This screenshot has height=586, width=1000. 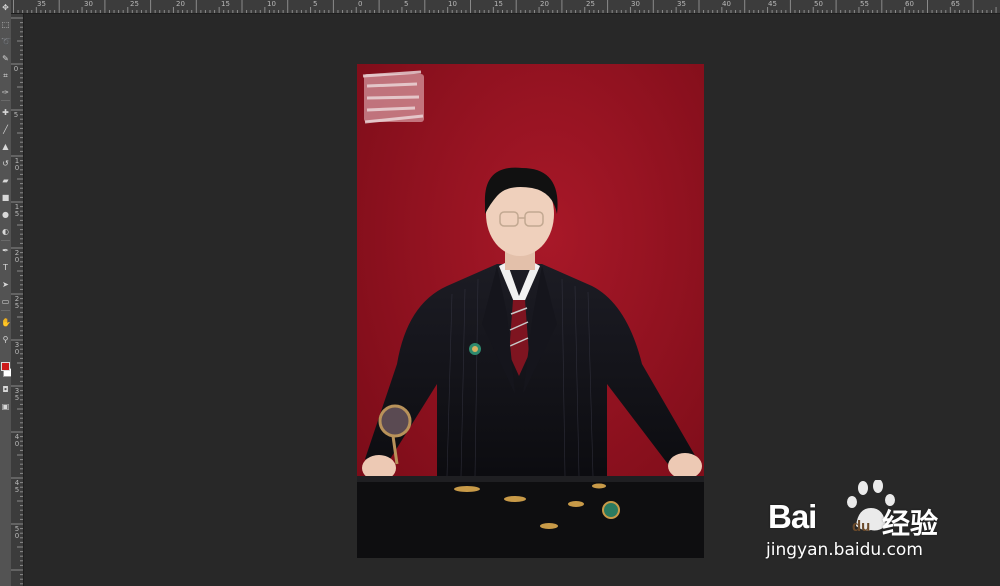 I want to click on lasso-tool-icon: ➰, so click(x=6, y=41).